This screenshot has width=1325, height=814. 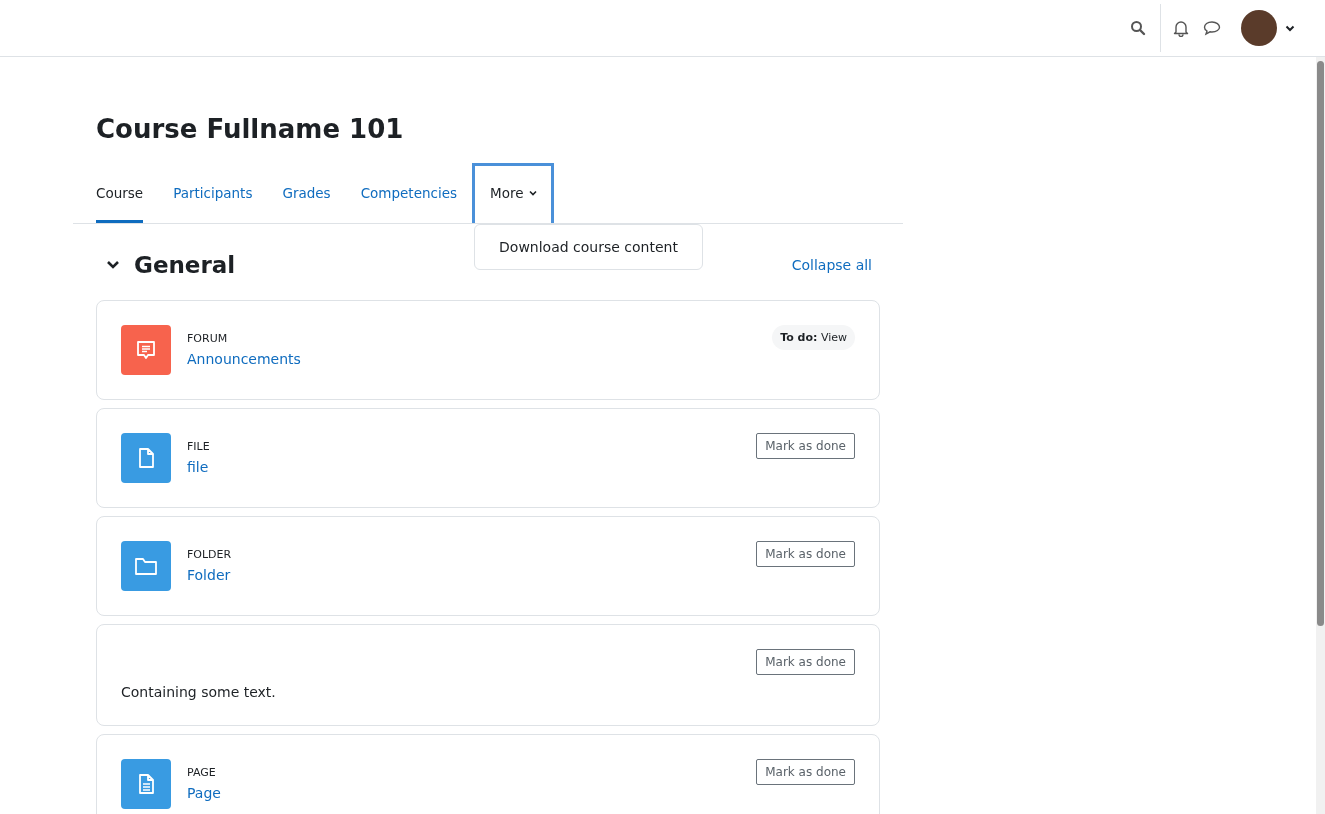 What do you see at coordinates (146, 458) in the screenshot?
I see `file-icon` at bounding box center [146, 458].